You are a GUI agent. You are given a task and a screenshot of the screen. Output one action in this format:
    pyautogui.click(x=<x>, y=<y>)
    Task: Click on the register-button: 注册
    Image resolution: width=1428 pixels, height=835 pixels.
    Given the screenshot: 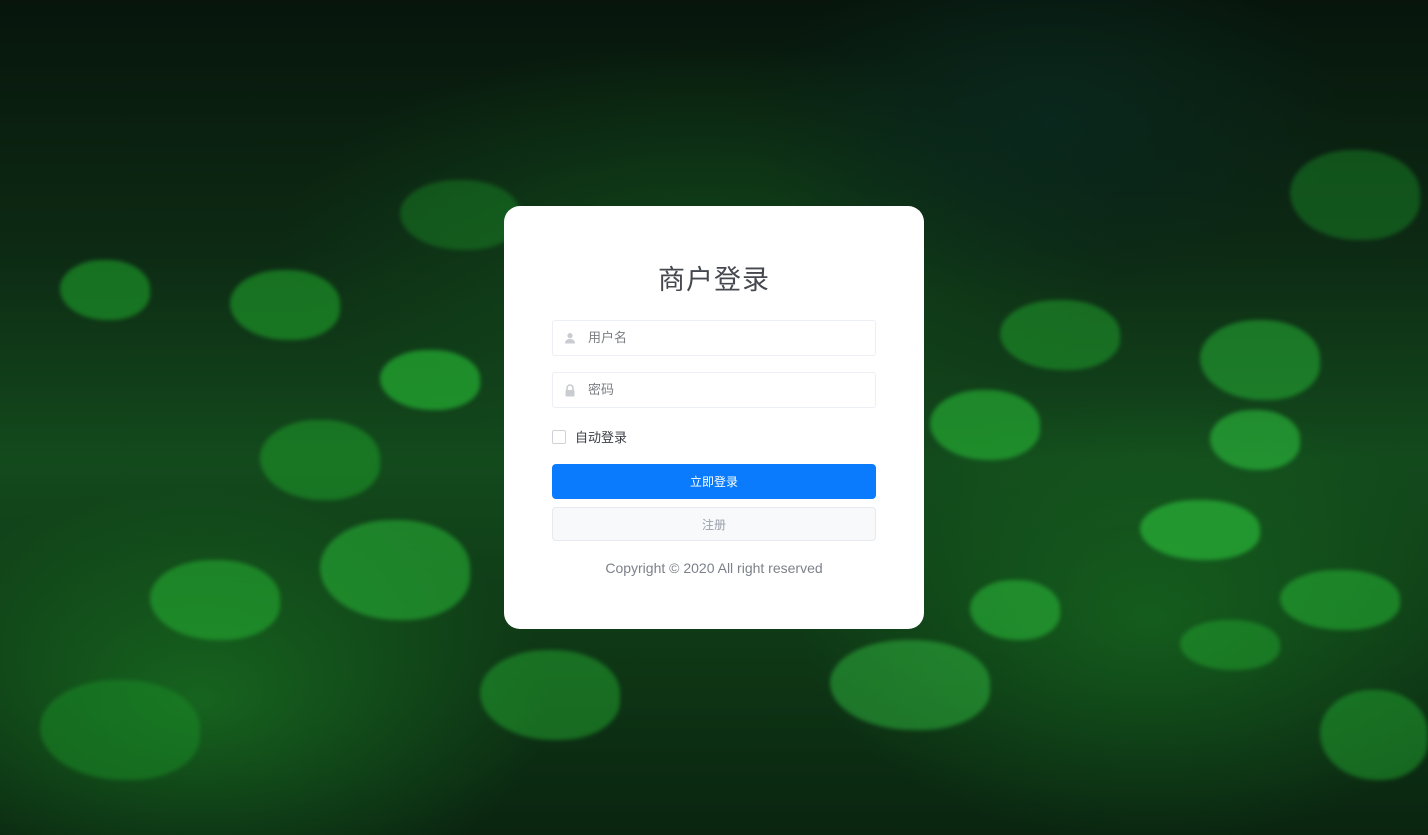 What is the action you would take?
    pyautogui.click(x=714, y=524)
    